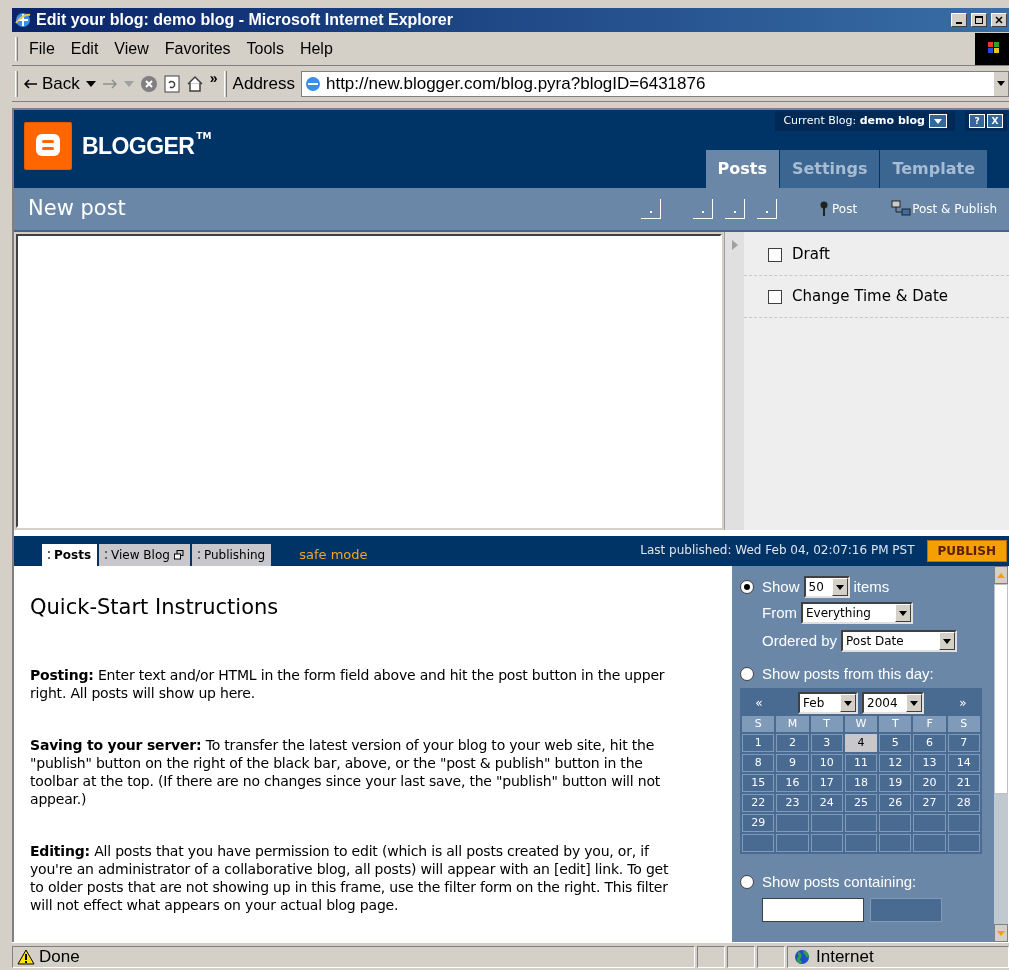 The width and height of the screenshot is (1009, 970). What do you see at coordinates (197, 48) in the screenshot?
I see `menu-item: Favorites` at bounding box center [197, 48].